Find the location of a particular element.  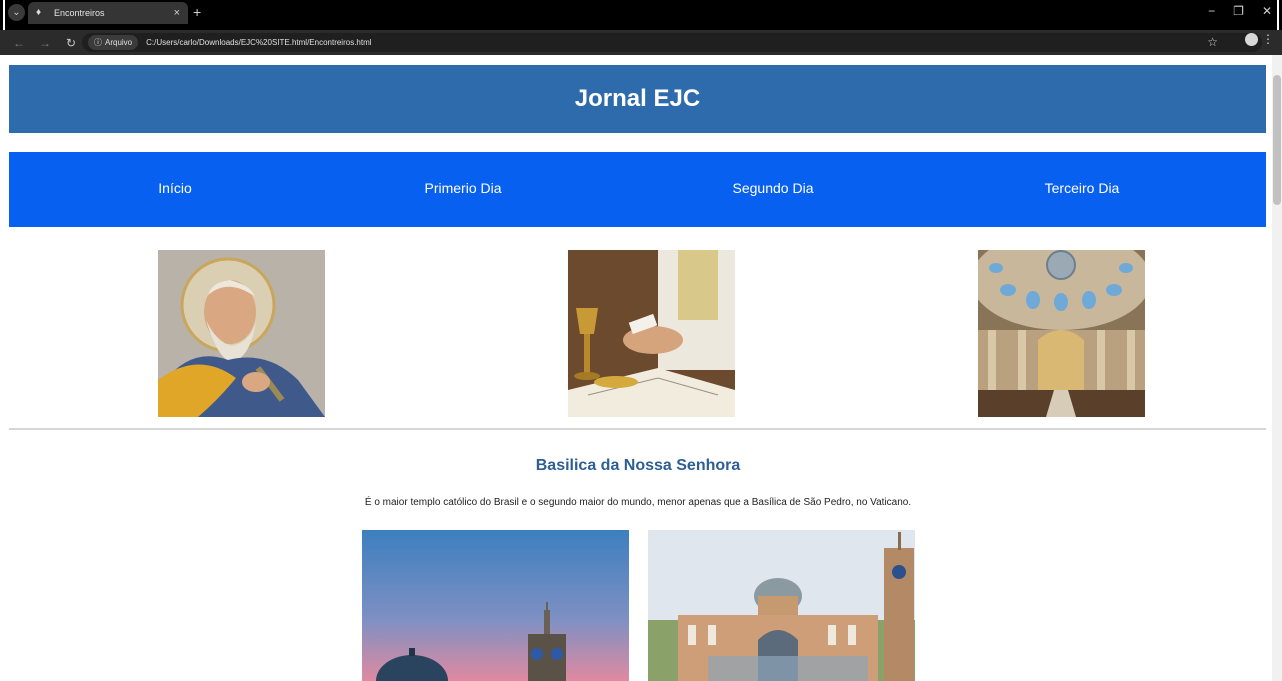

kebab-menu-icon: ⋮ is located at coordinates (1268, 39).